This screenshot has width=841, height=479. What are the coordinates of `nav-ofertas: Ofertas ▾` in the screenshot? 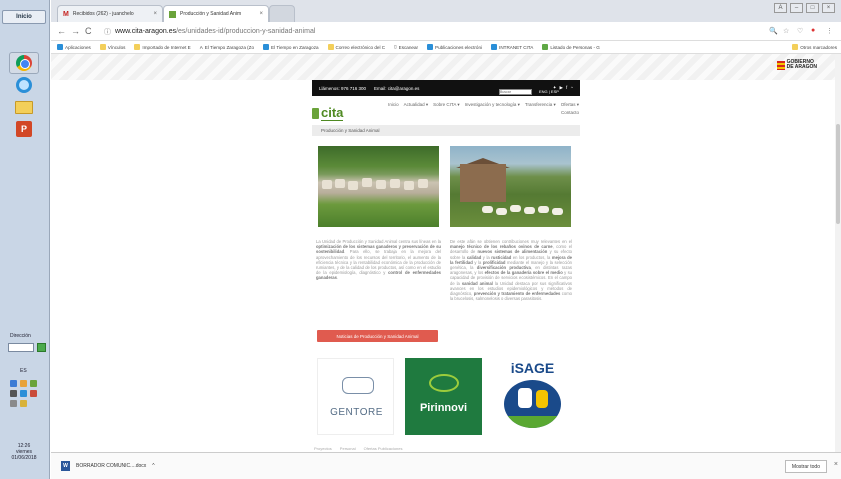 It's located at (570, 105).